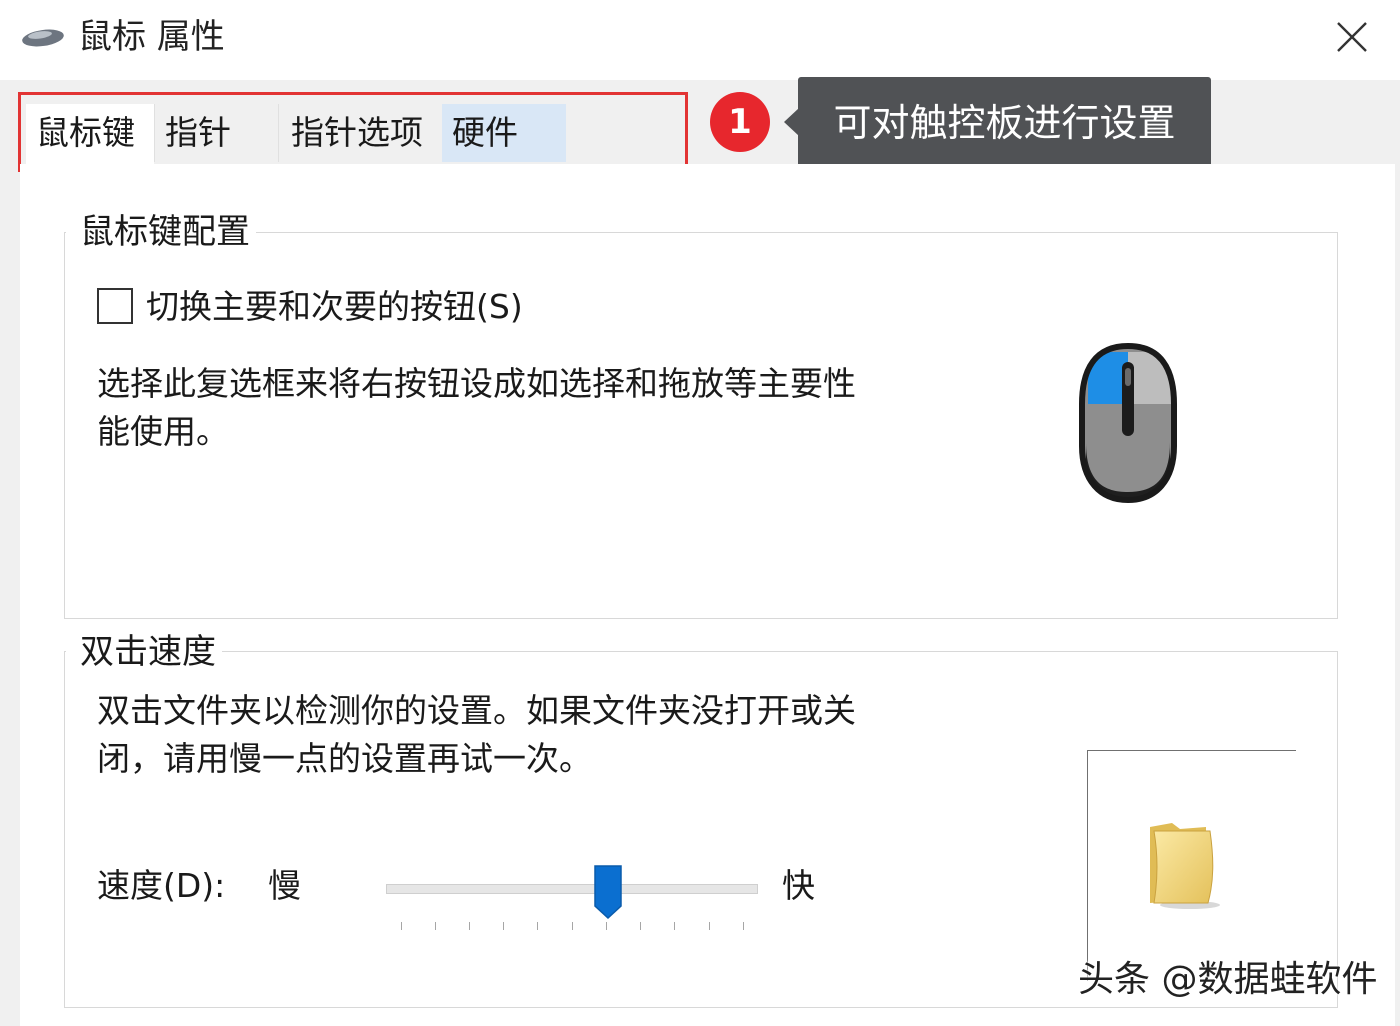  What do you see at coordinates (161, 885) in the screenshot?
I see `speed-label: 速度(D):` at bounding box center [161, 885].